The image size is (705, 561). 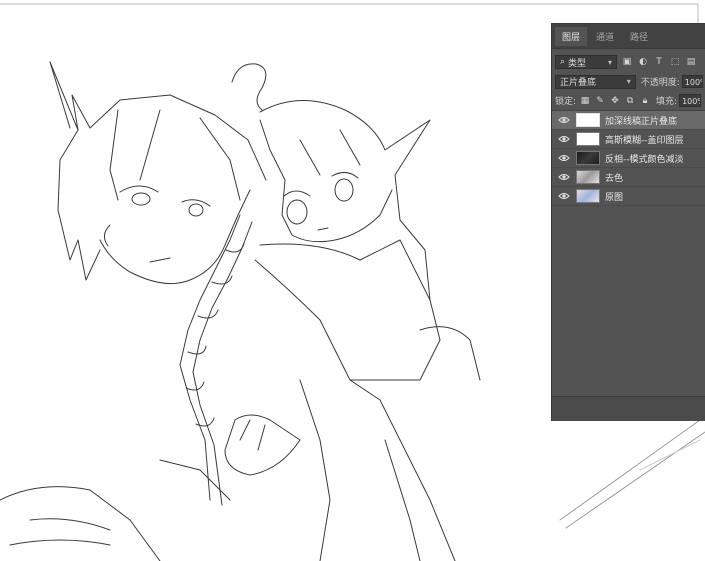 What do you see at coordinates (643, 62) in the screenshot?
I see `adjustment-filter-icon: ◐` at bounding box center [643, 62].